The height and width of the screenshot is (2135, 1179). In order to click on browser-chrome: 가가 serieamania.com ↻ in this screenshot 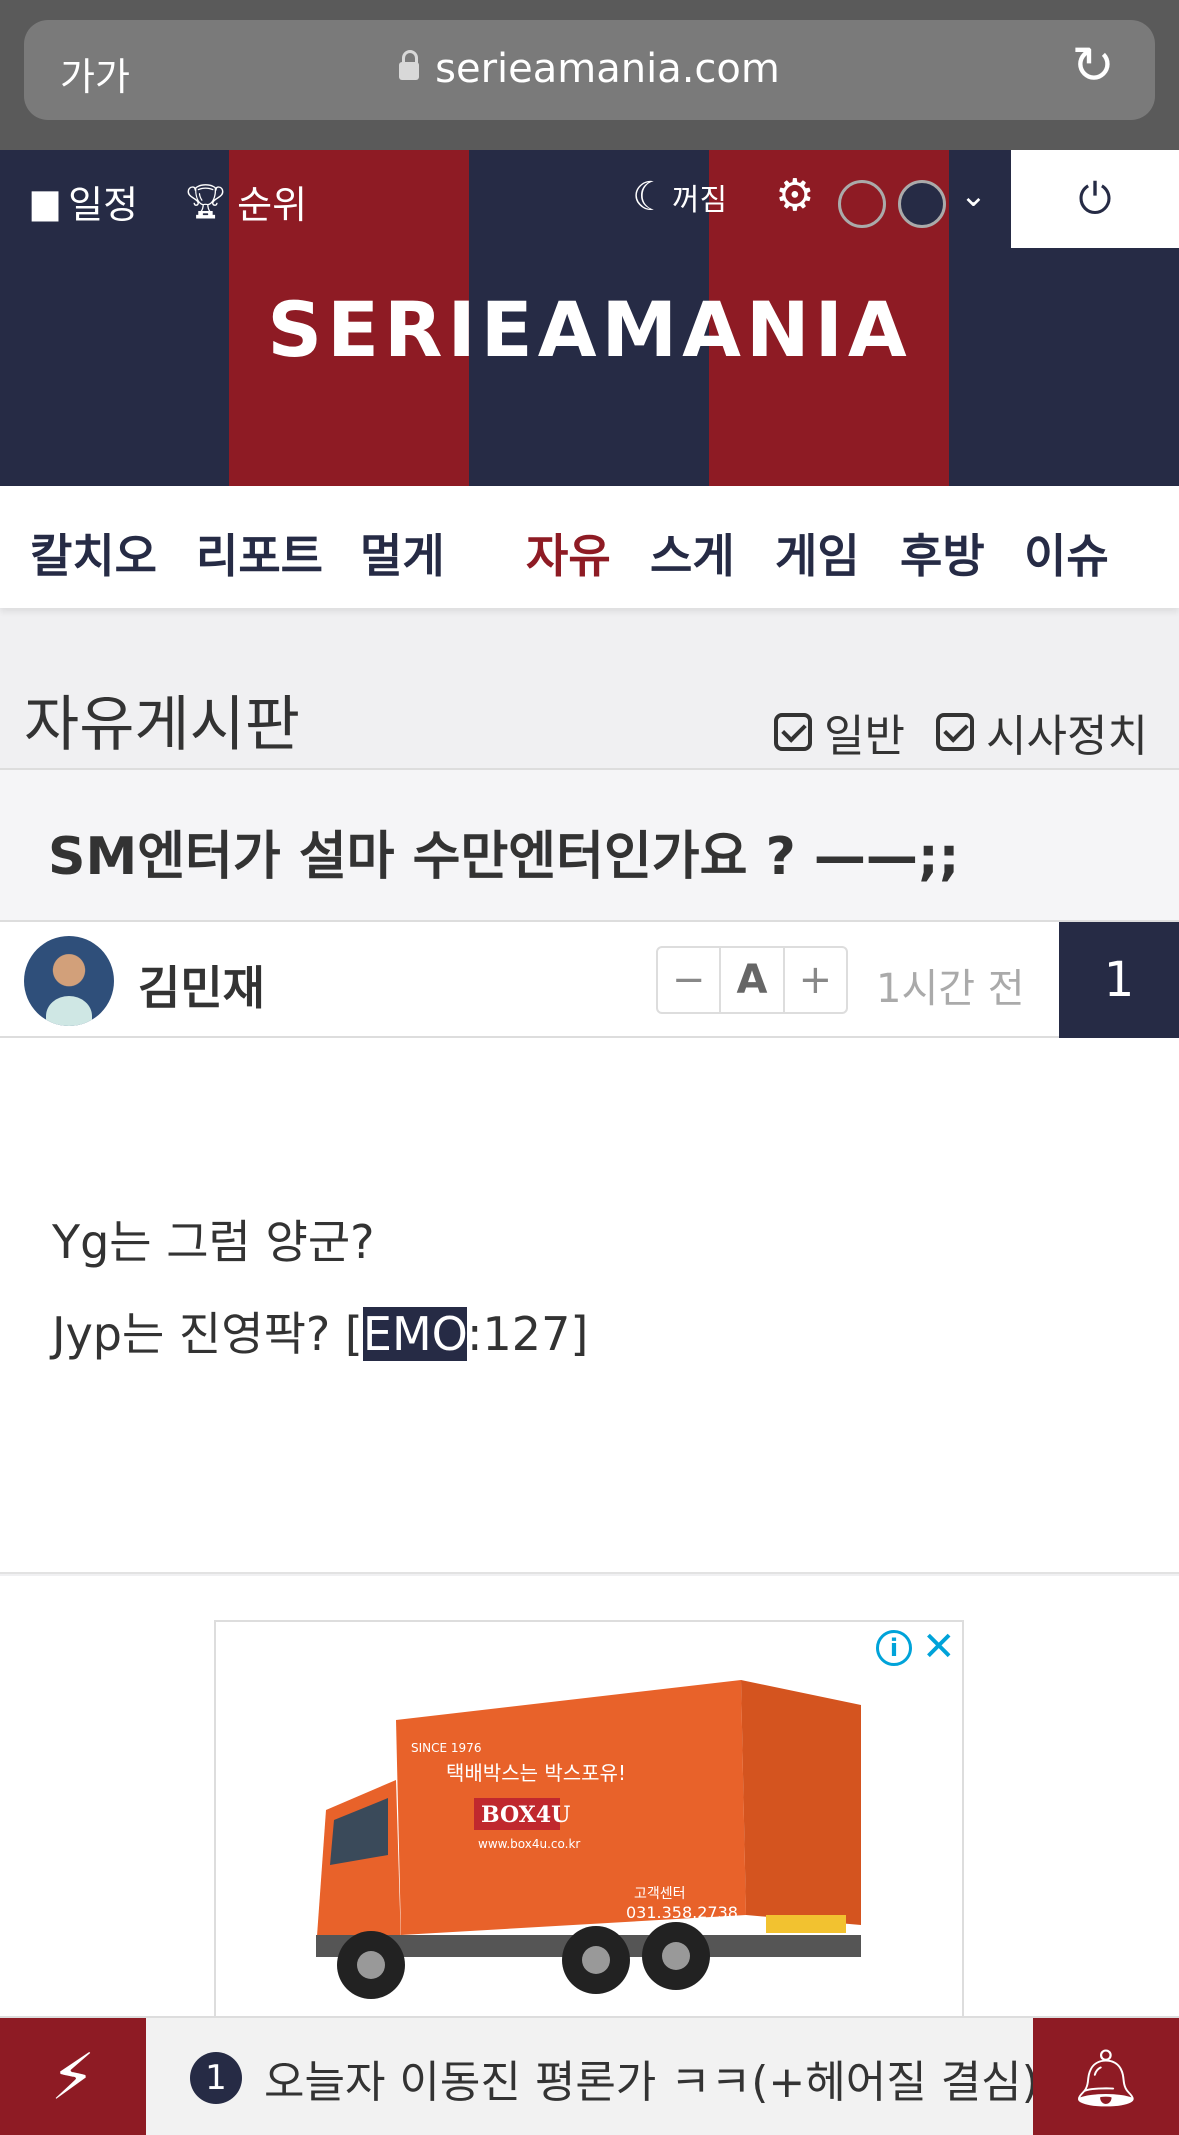, I will do `click(589, 75)`.